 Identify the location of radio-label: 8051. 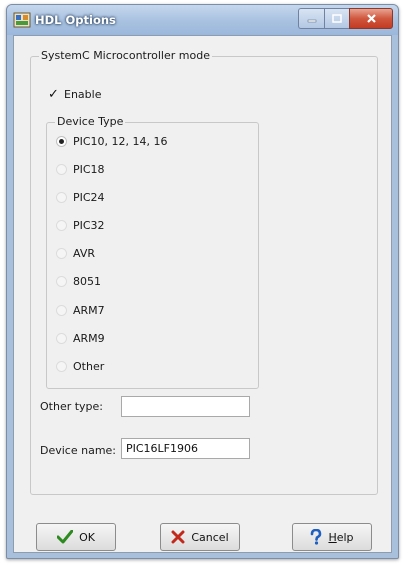
(87, 281).